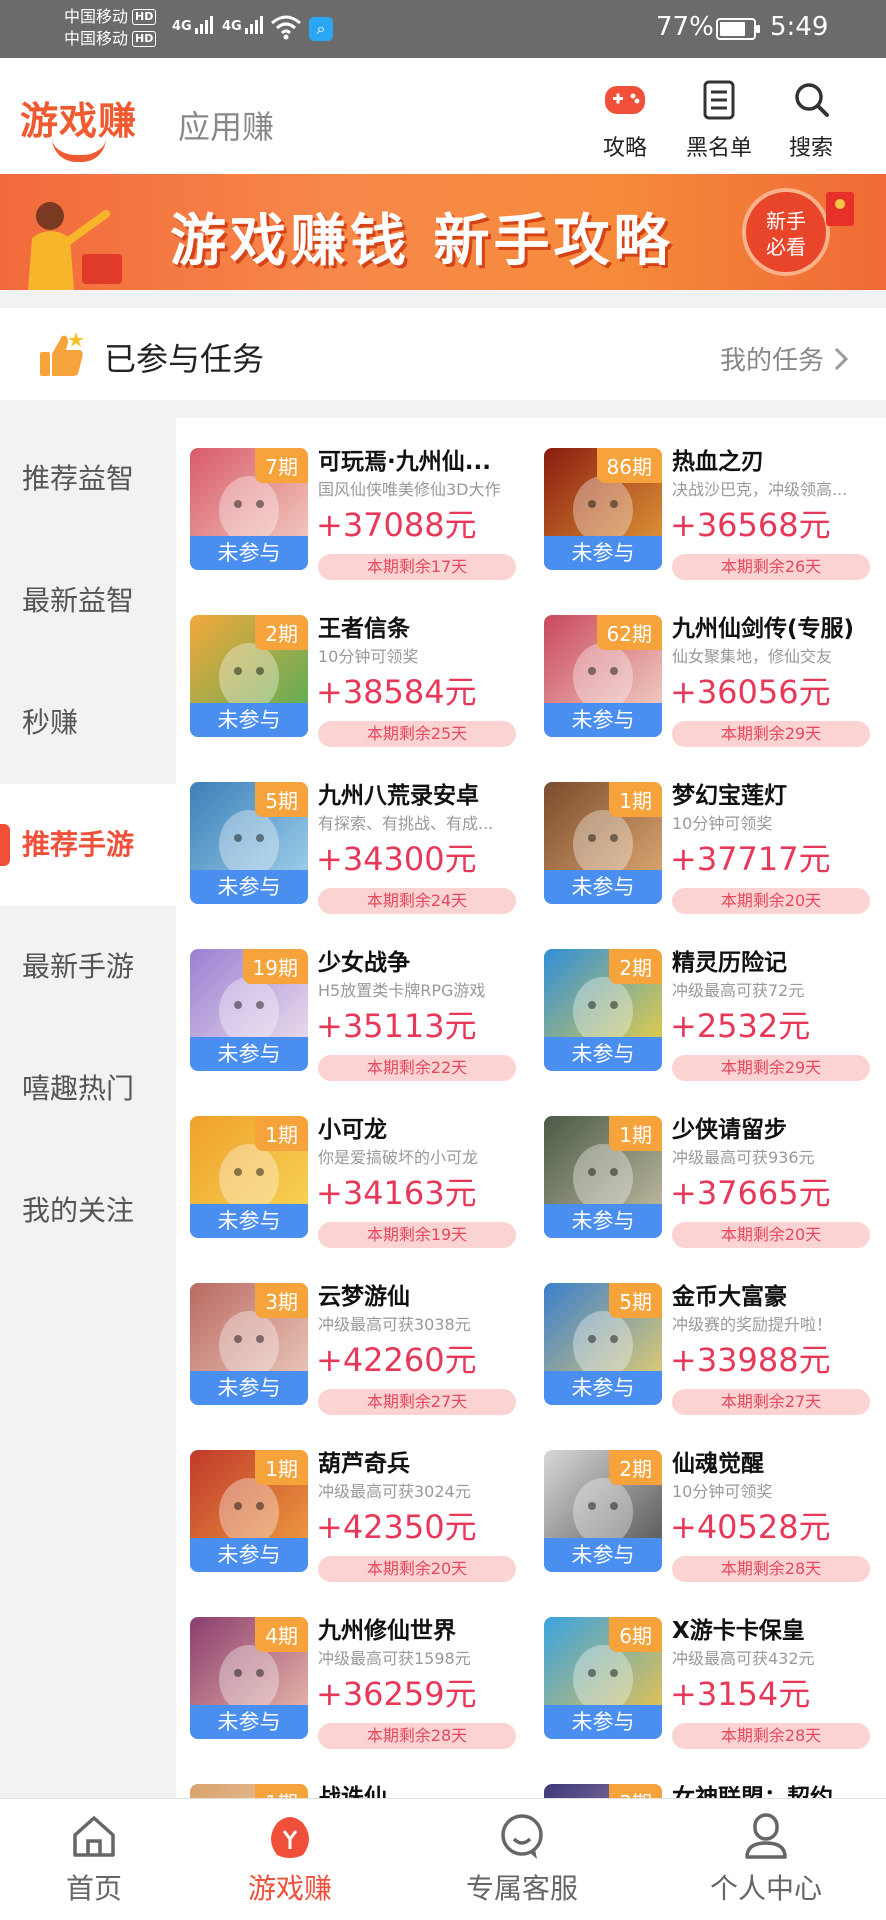  Describe the element at coordinates (700, 1668) in the screenshot. I see `game-card: 6期 未参与 X游卡卡保皇 冲级最高可获432元 +3154元 本期剩余28天` at that location.